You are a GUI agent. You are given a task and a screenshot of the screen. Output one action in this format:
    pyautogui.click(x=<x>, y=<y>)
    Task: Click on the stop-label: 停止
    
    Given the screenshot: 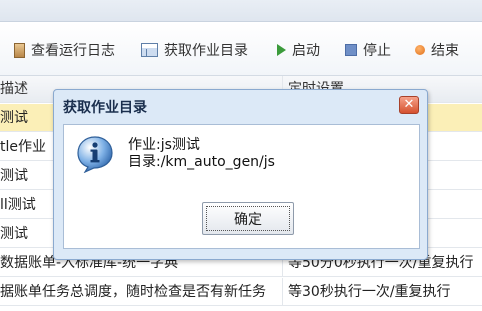 What is the action you would take?
    pyautogui.click(x=377, y=51)
    